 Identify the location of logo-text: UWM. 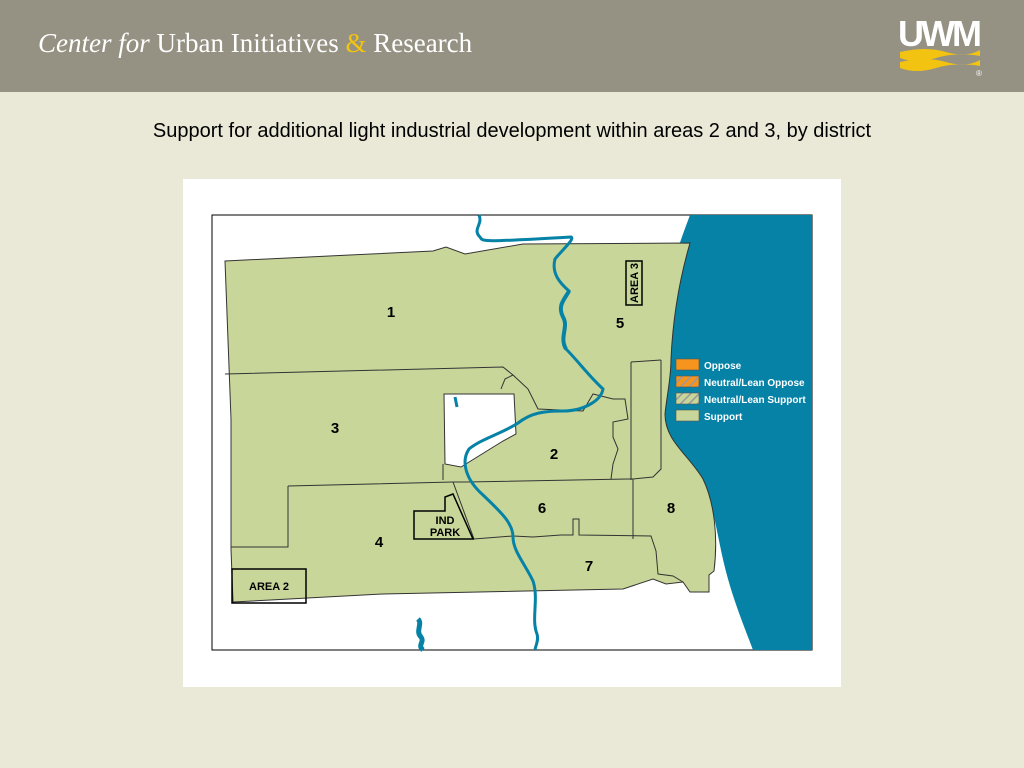
(939, 33).